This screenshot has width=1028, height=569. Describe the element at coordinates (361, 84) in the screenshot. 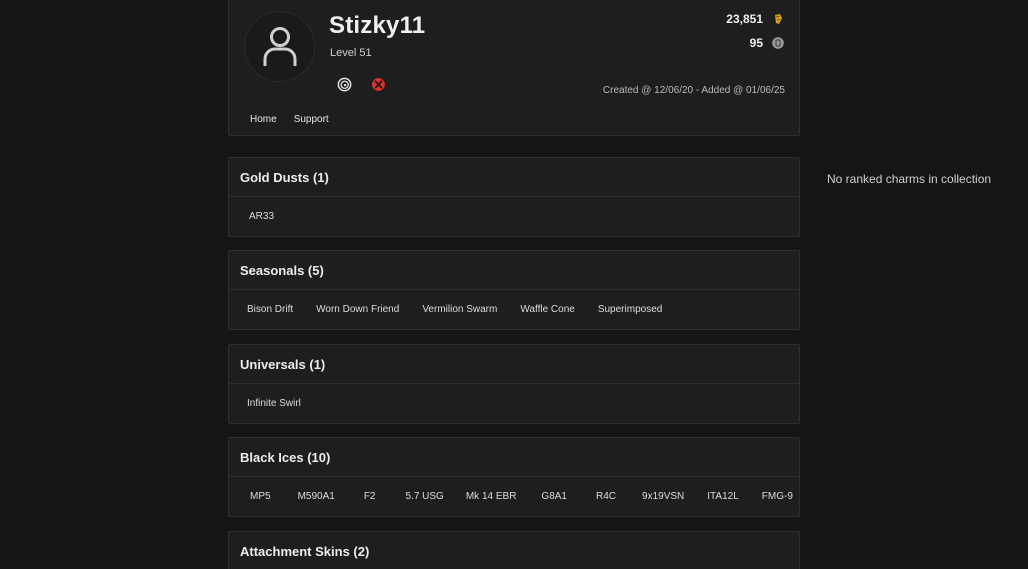

I see `platform-links` at that location.